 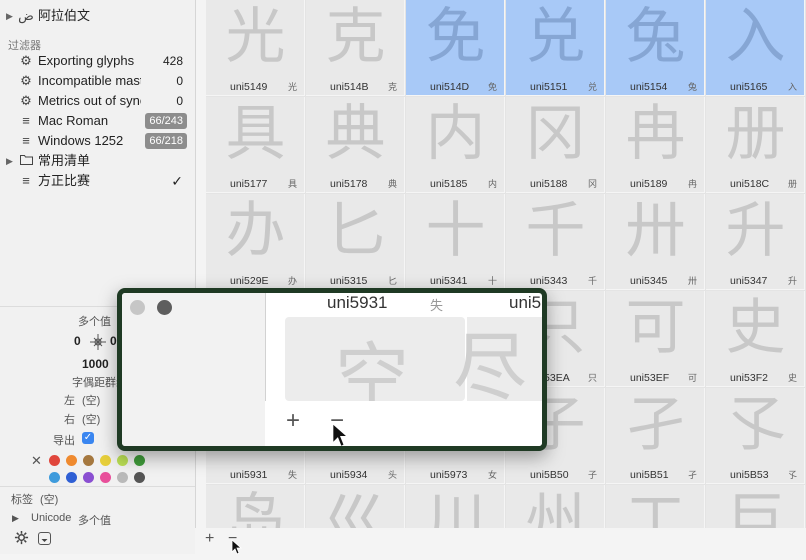 I want to click on right-group-field: (空), so click(x=91, y=419).